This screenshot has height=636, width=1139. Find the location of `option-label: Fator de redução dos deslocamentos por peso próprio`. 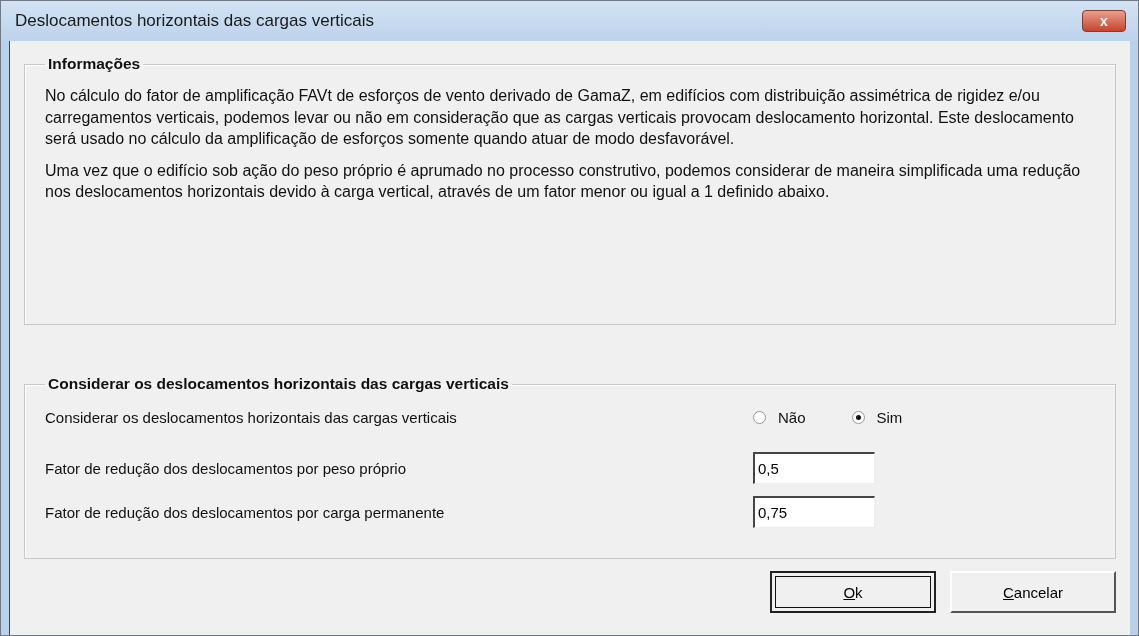

option-label: Fator de redução dos deslocamentos por peso próprio is located at coordinates (226, 468).